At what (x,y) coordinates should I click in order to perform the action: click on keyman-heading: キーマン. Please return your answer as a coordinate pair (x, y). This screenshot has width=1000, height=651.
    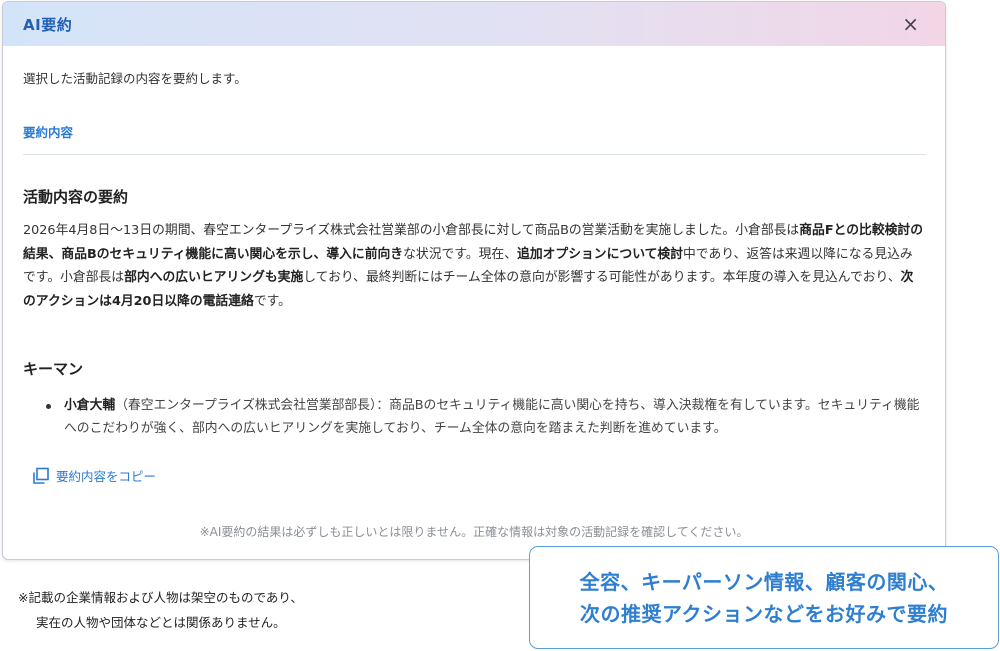
    Looking at the image, I should click on (53, 369).